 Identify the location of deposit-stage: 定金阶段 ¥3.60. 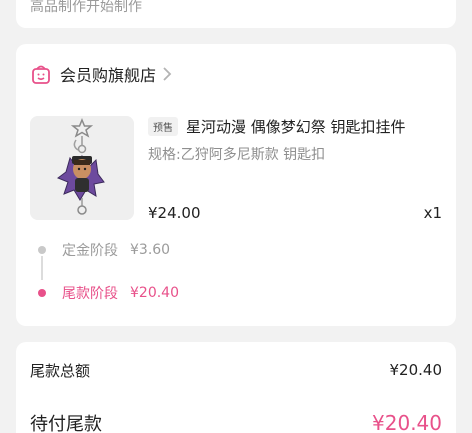
(104, 250).